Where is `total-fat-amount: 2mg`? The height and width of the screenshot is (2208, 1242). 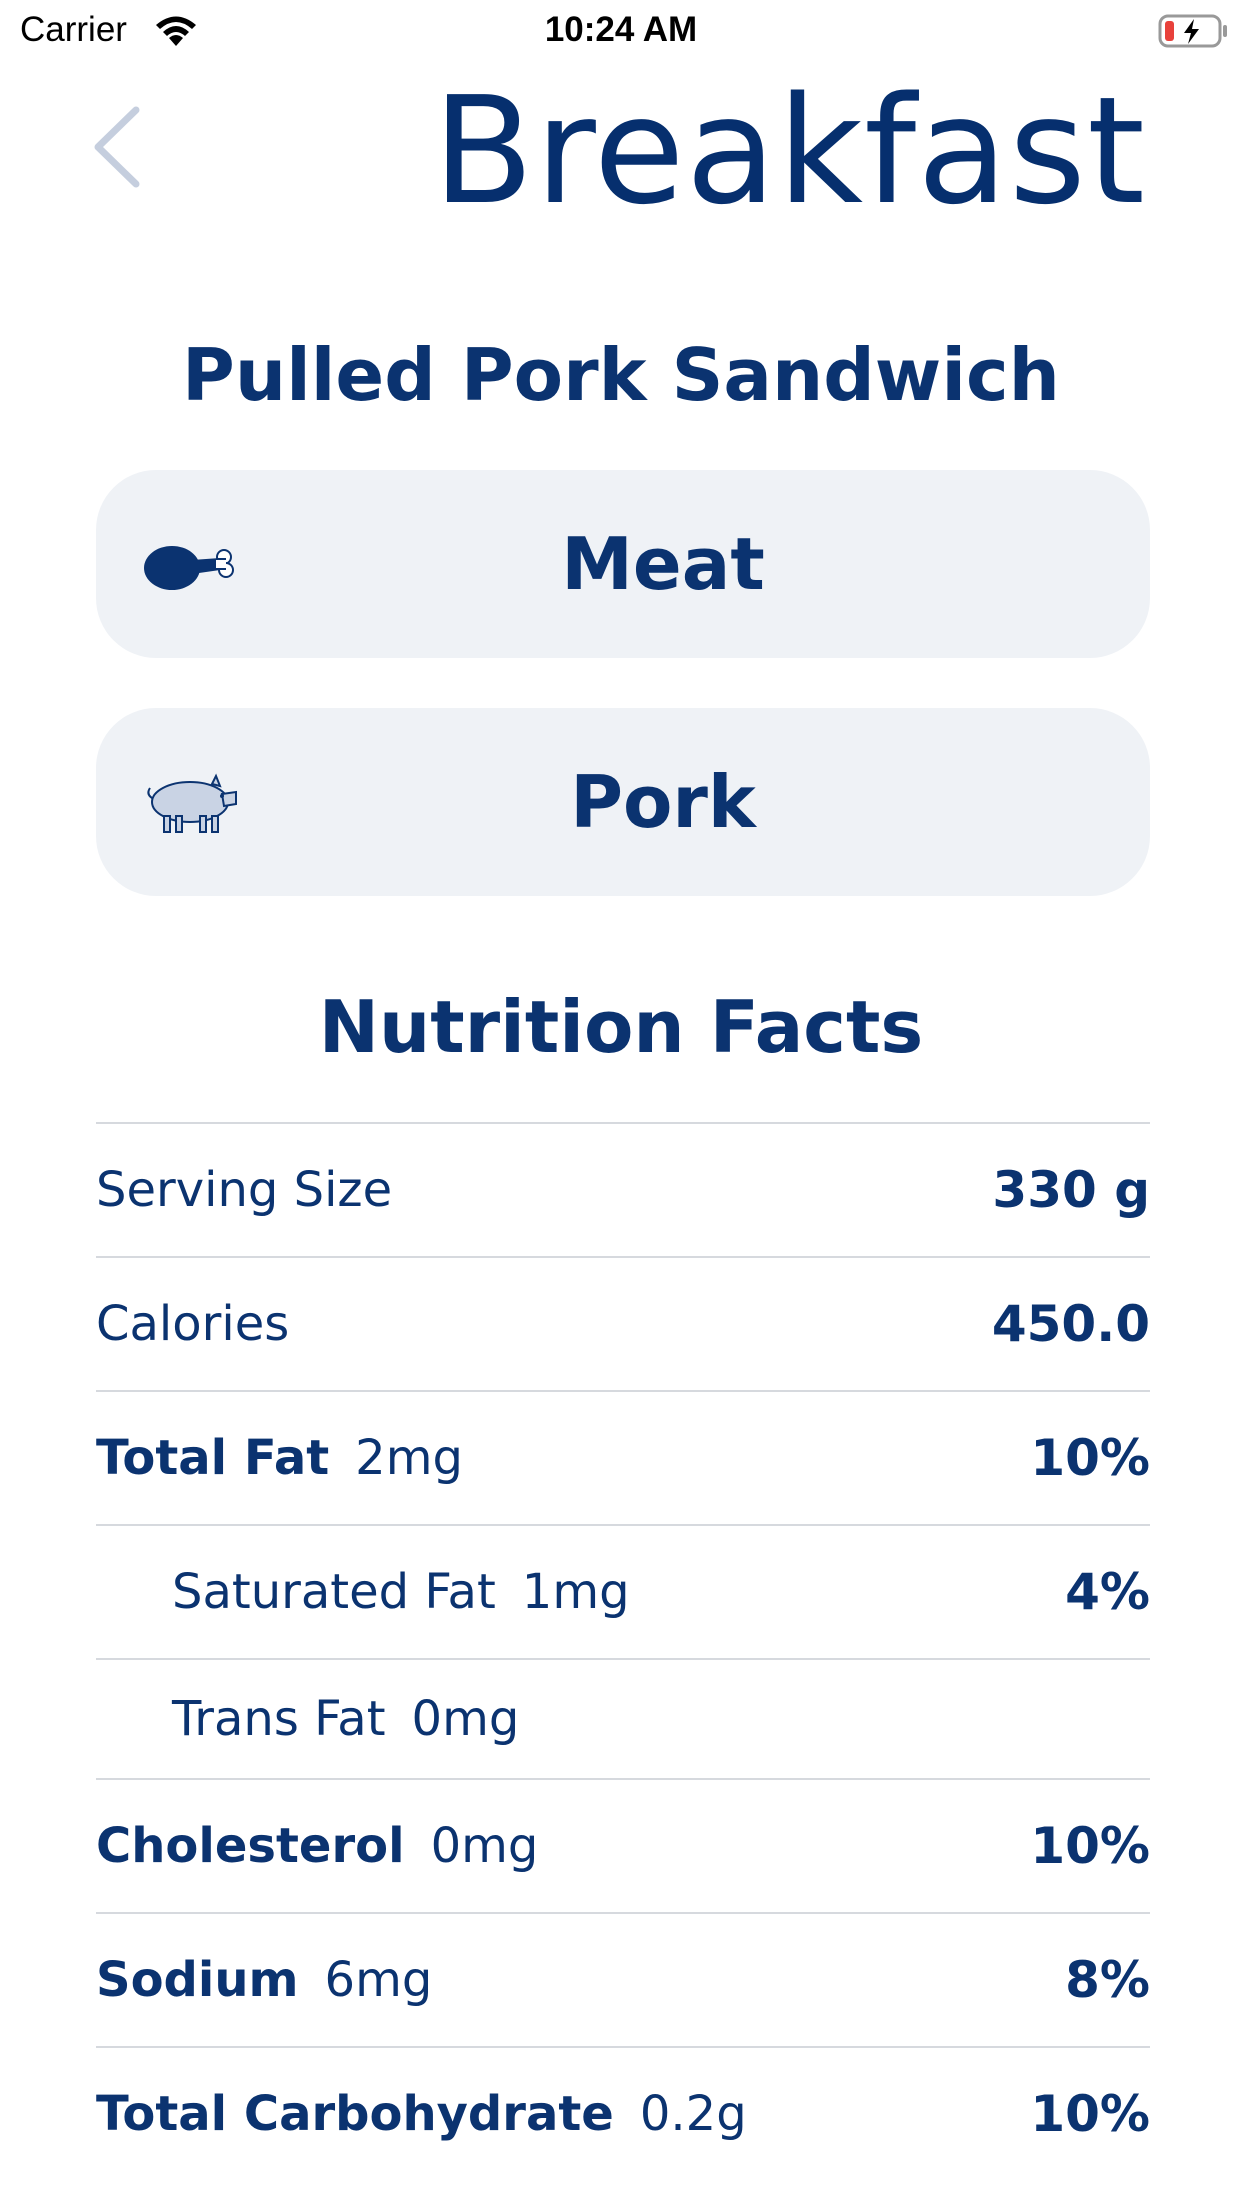 total-fat-amount: 2mg is located at coordinates (409, 1458).